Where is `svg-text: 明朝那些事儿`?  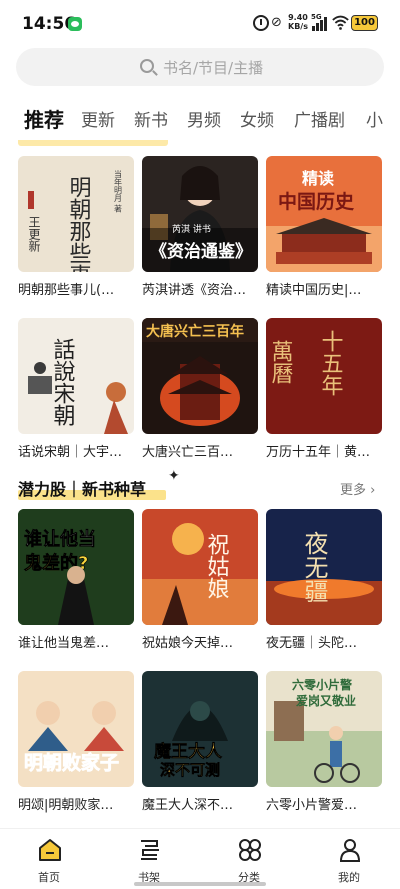
svg-text: 明朝那些事儿 is located at coordinates (79, 224).